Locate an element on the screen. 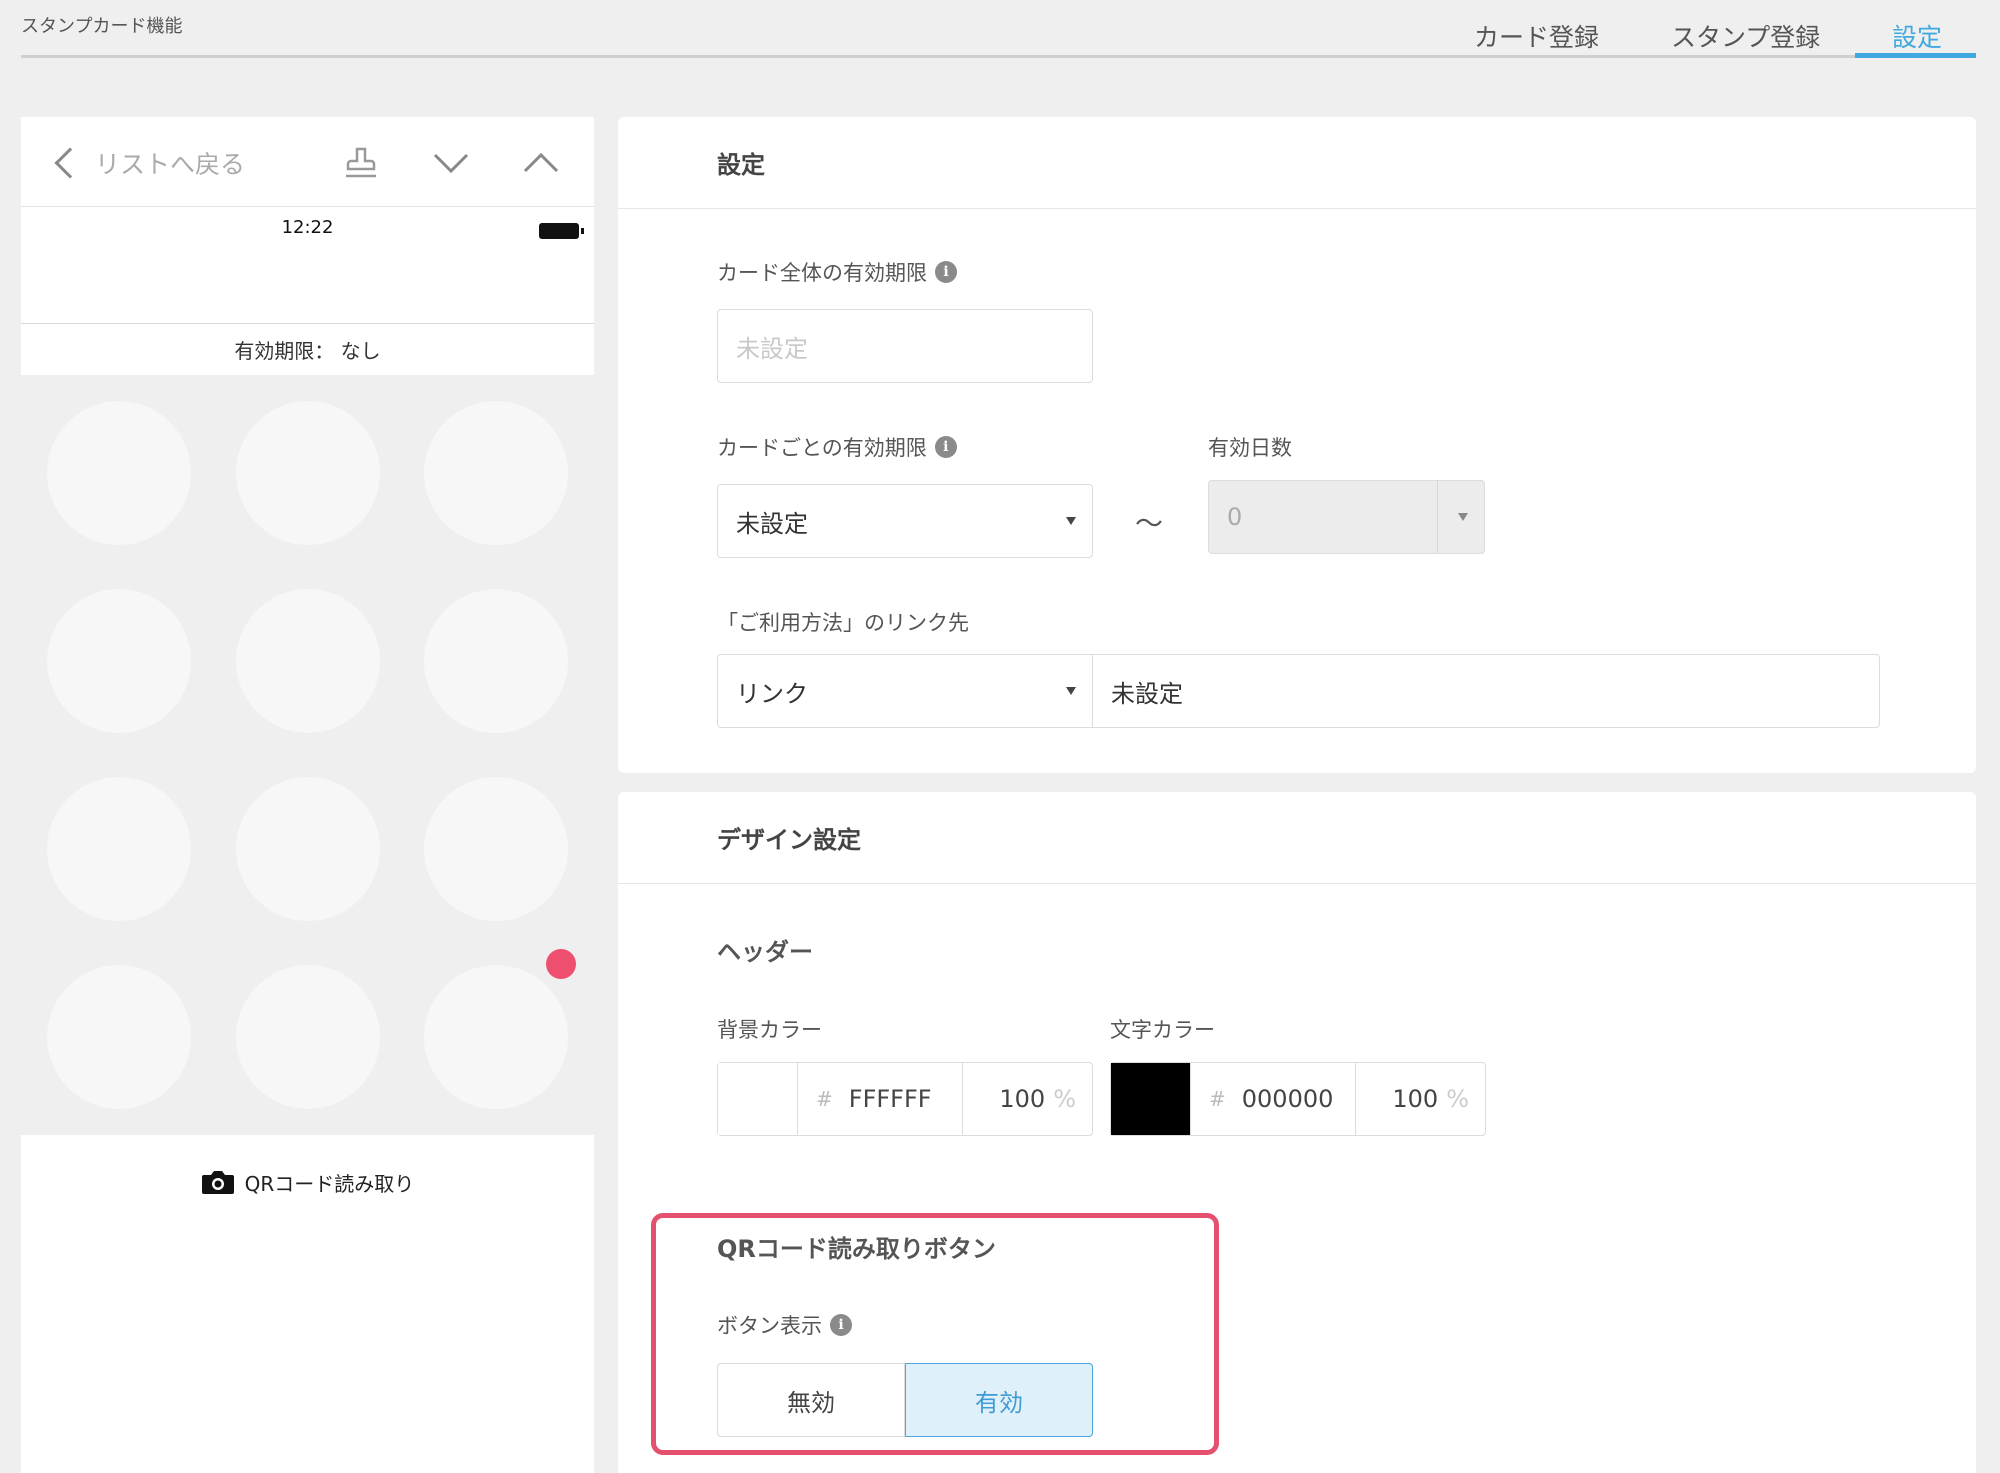  top-tabs: カード登録 スタンプ登録 設定 is located at coordinates (1000, 30).